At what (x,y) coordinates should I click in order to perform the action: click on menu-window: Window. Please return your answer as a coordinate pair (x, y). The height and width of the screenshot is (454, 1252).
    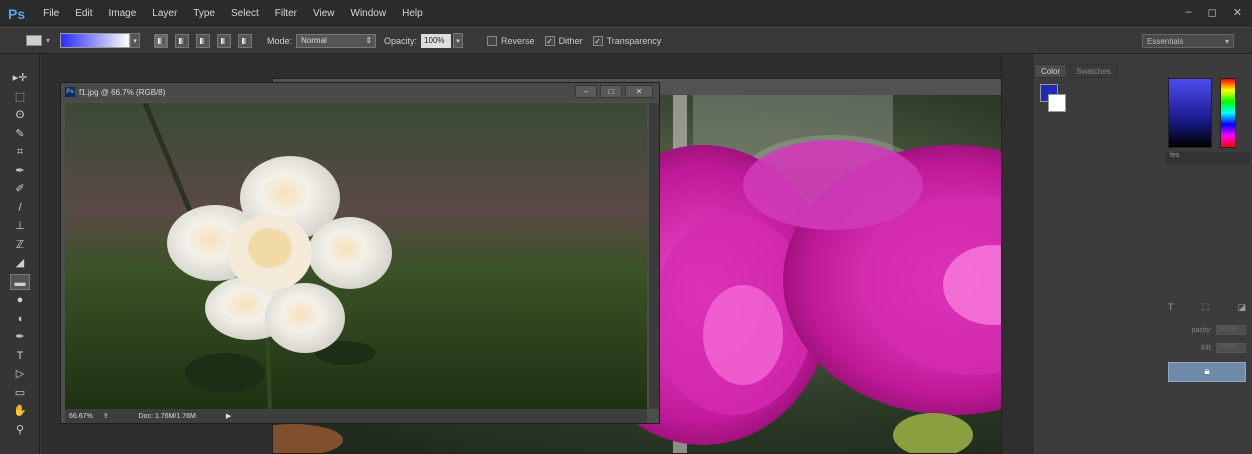
    Looking at the image, I should click on (369, 13).